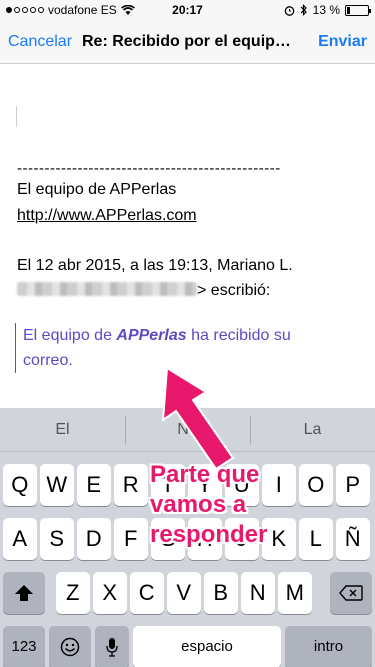  I want to click on annotation-arrow-icon, so click(198, 418).